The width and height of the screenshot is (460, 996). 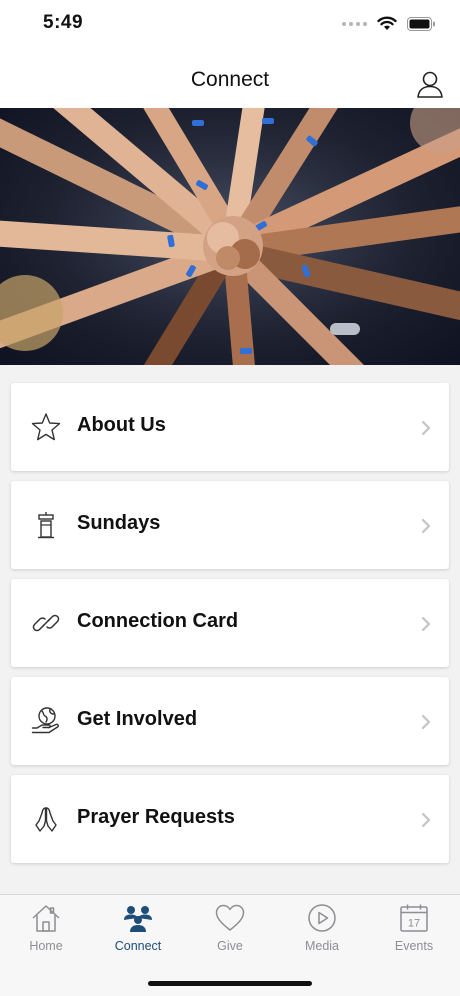 I want to click on status-bar: 5:49, so click(x=230, y=25).